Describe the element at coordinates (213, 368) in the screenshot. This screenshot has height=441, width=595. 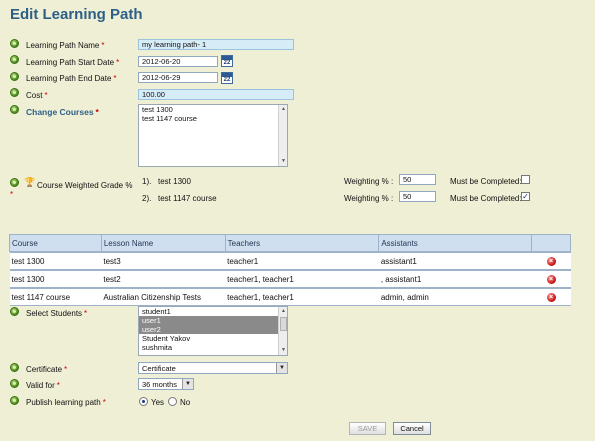
I see `certificate-select: Certificate ▼` at that location.